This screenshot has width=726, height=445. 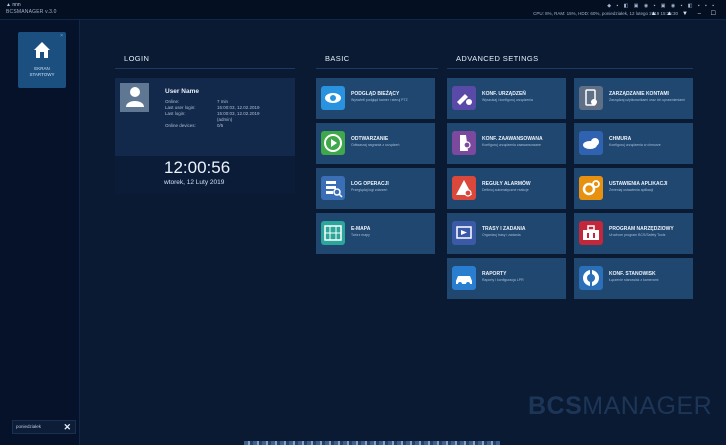 I want to click on user-name: User Name, so click(x=182, y=91).